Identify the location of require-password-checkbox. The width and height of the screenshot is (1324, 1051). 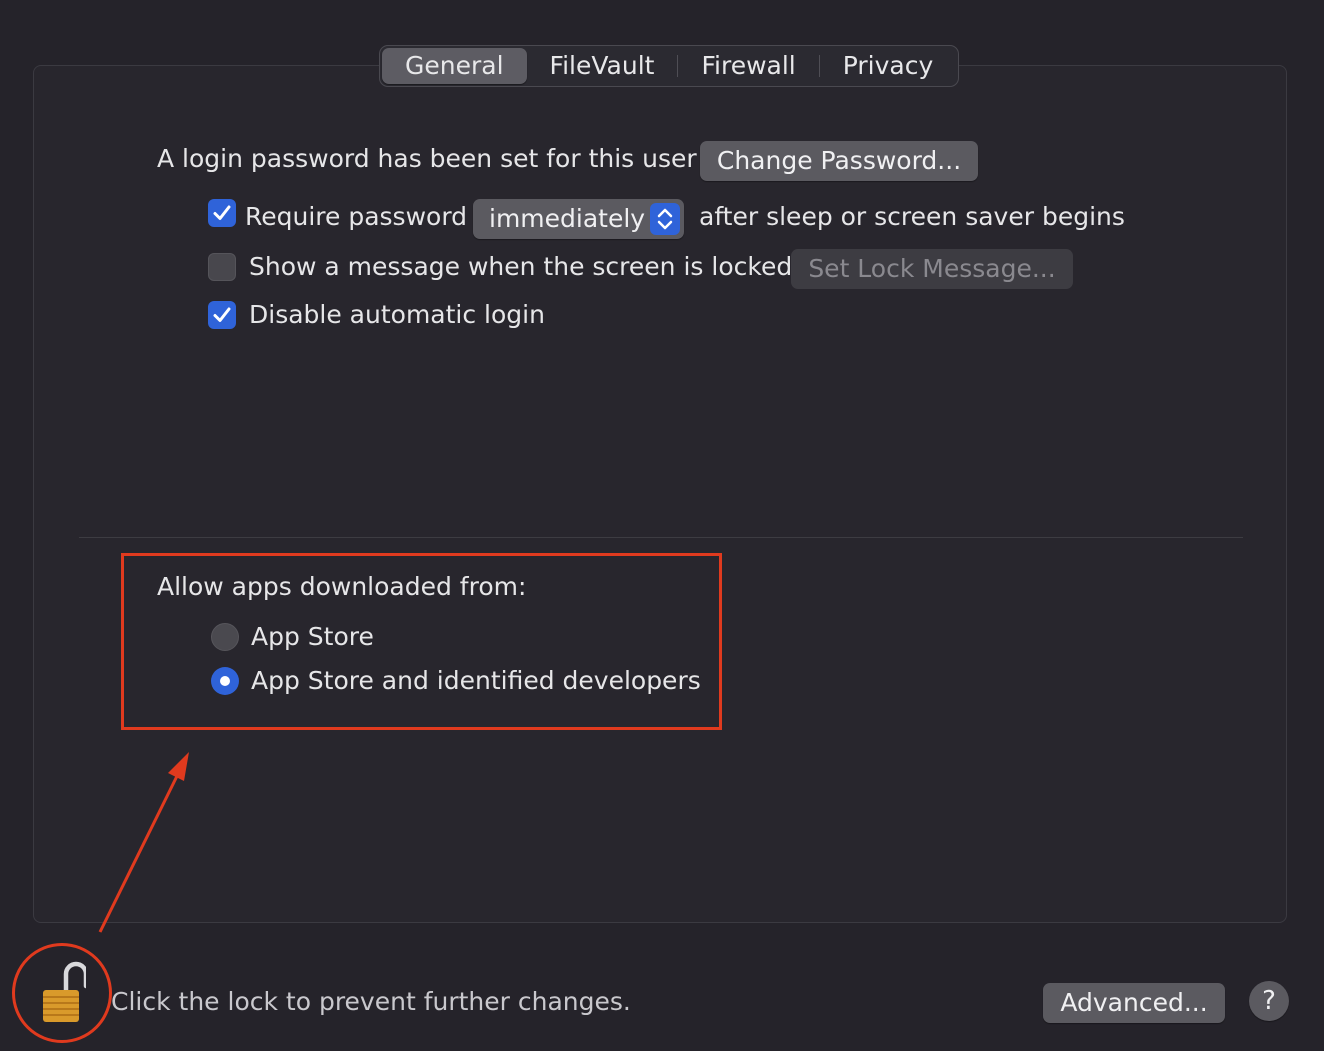
(222, 213).